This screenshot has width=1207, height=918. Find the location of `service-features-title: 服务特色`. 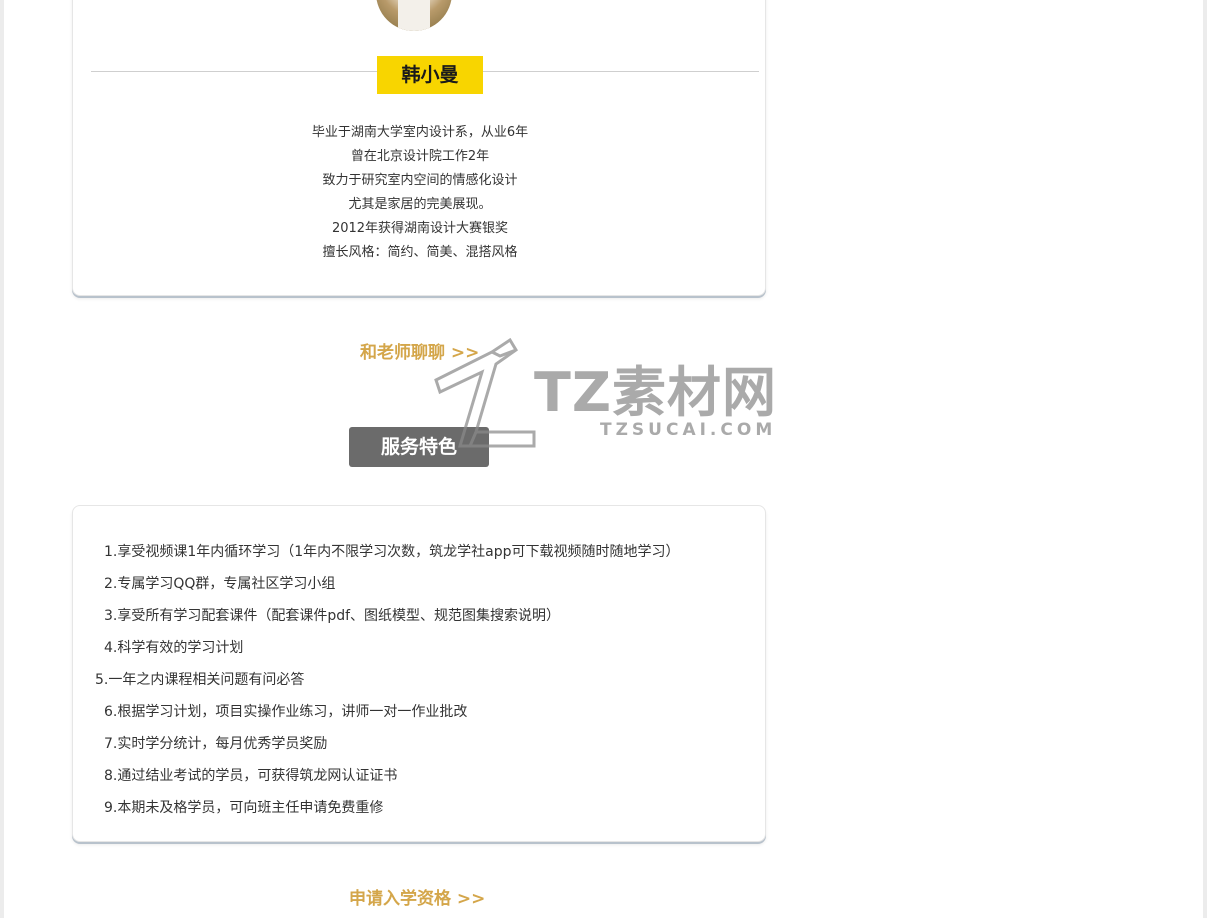

service-features-title: 服务特色 is located at coordinates (419, 447).